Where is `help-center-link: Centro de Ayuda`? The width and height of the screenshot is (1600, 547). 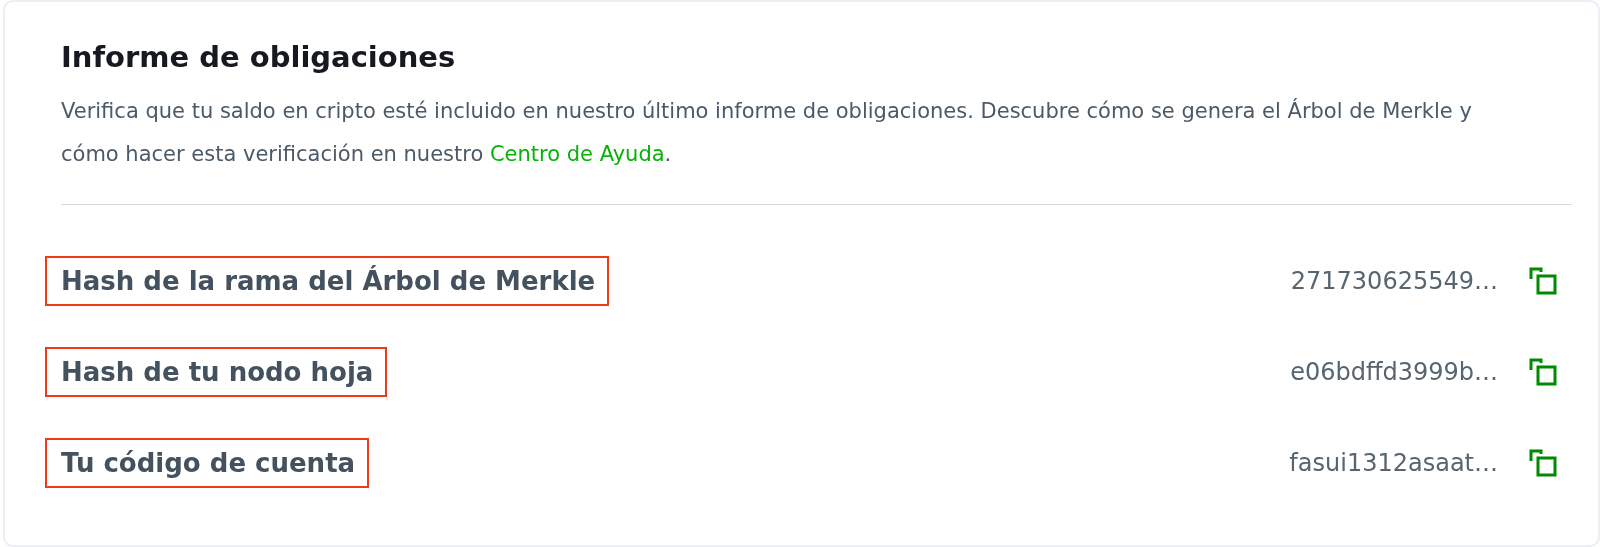 help-center-link: Centro de Ayuda is located at coordinates (577, 154).